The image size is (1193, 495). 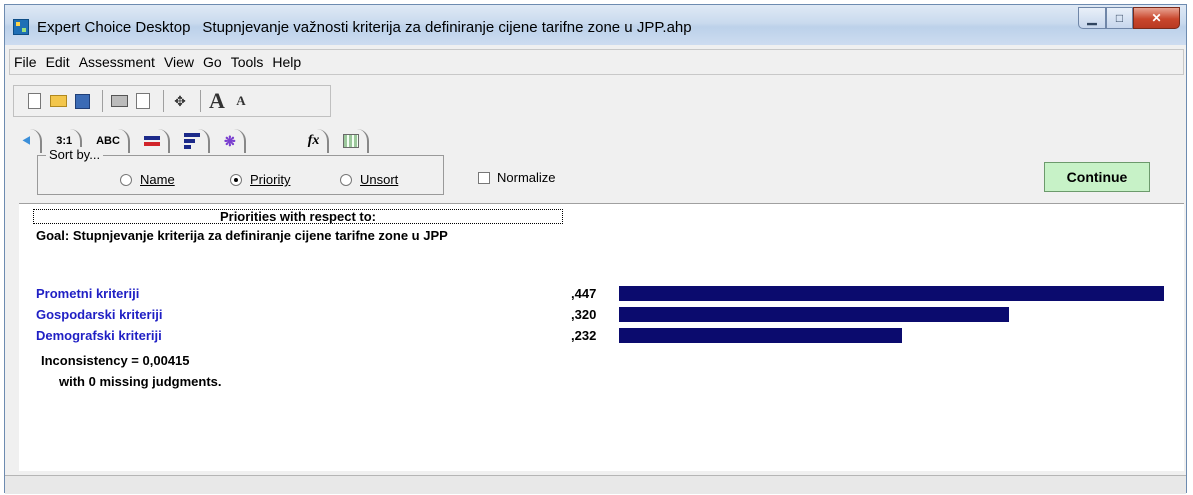 I want to click on sort-priority-radio: Priority, so click(x=260, y=179).